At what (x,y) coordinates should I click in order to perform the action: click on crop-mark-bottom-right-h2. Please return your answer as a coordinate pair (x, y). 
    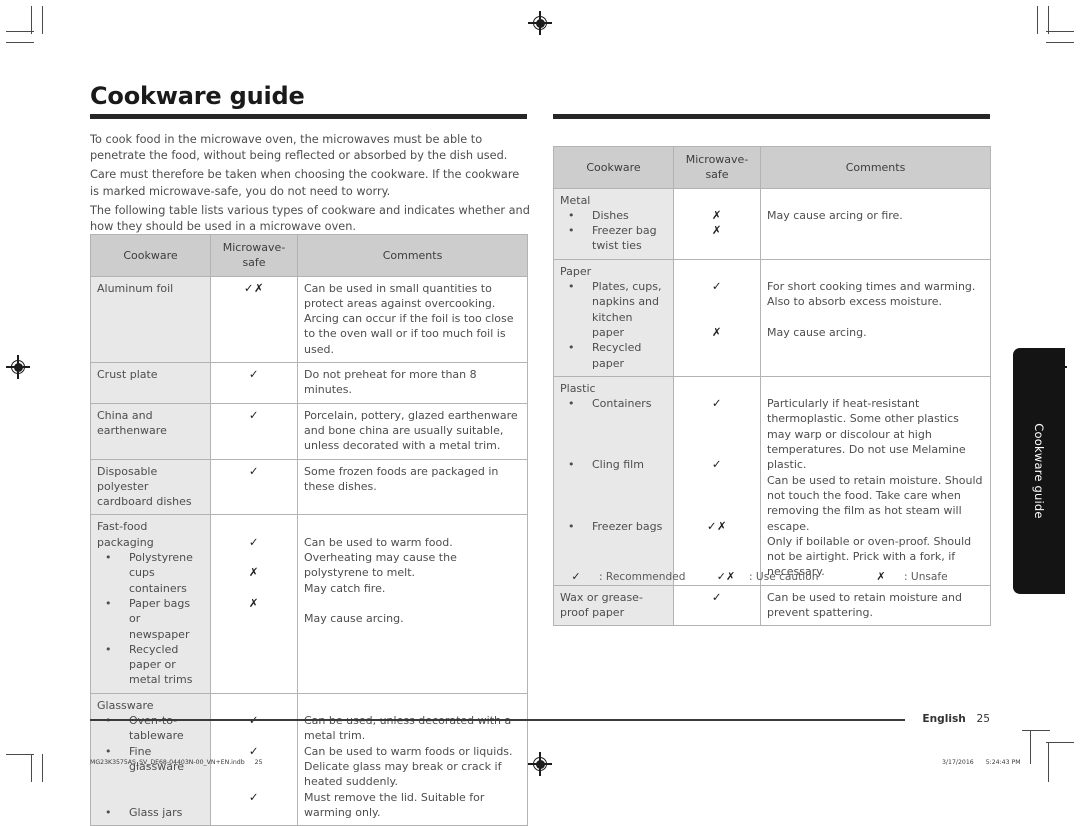
    Looking at the image, I should click on (1036, 730).